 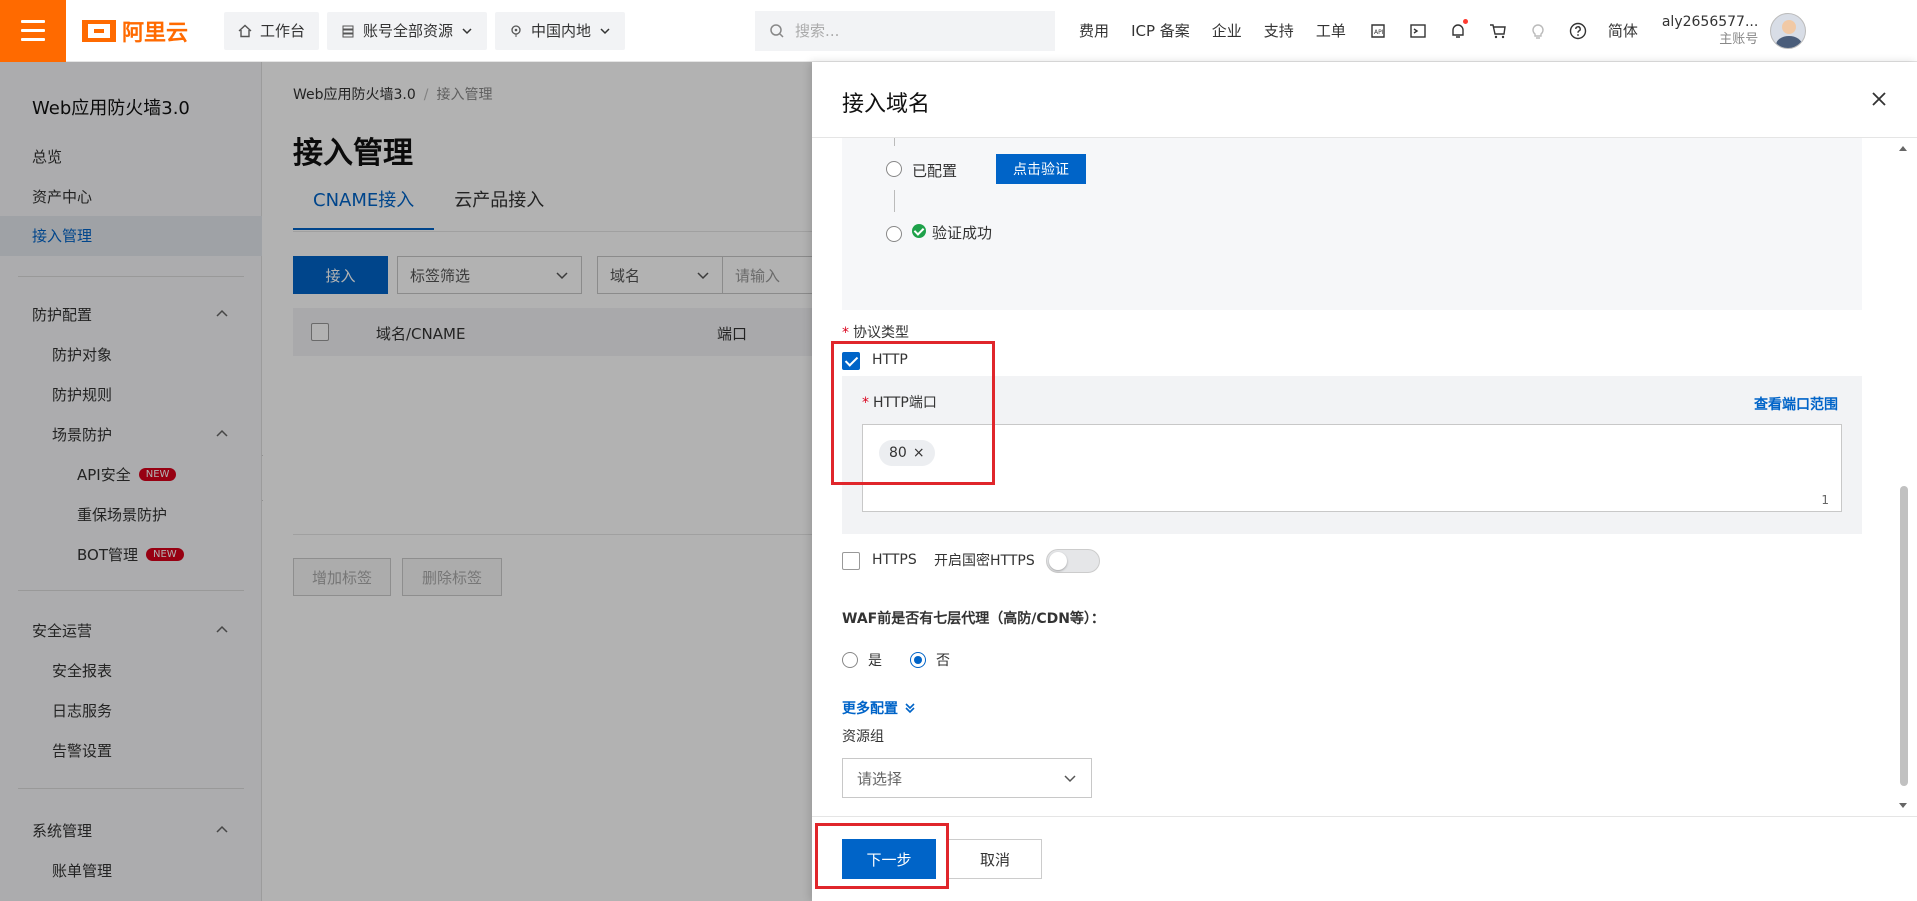 I want to click on api-icon: API, so click(x=1378, y=31).